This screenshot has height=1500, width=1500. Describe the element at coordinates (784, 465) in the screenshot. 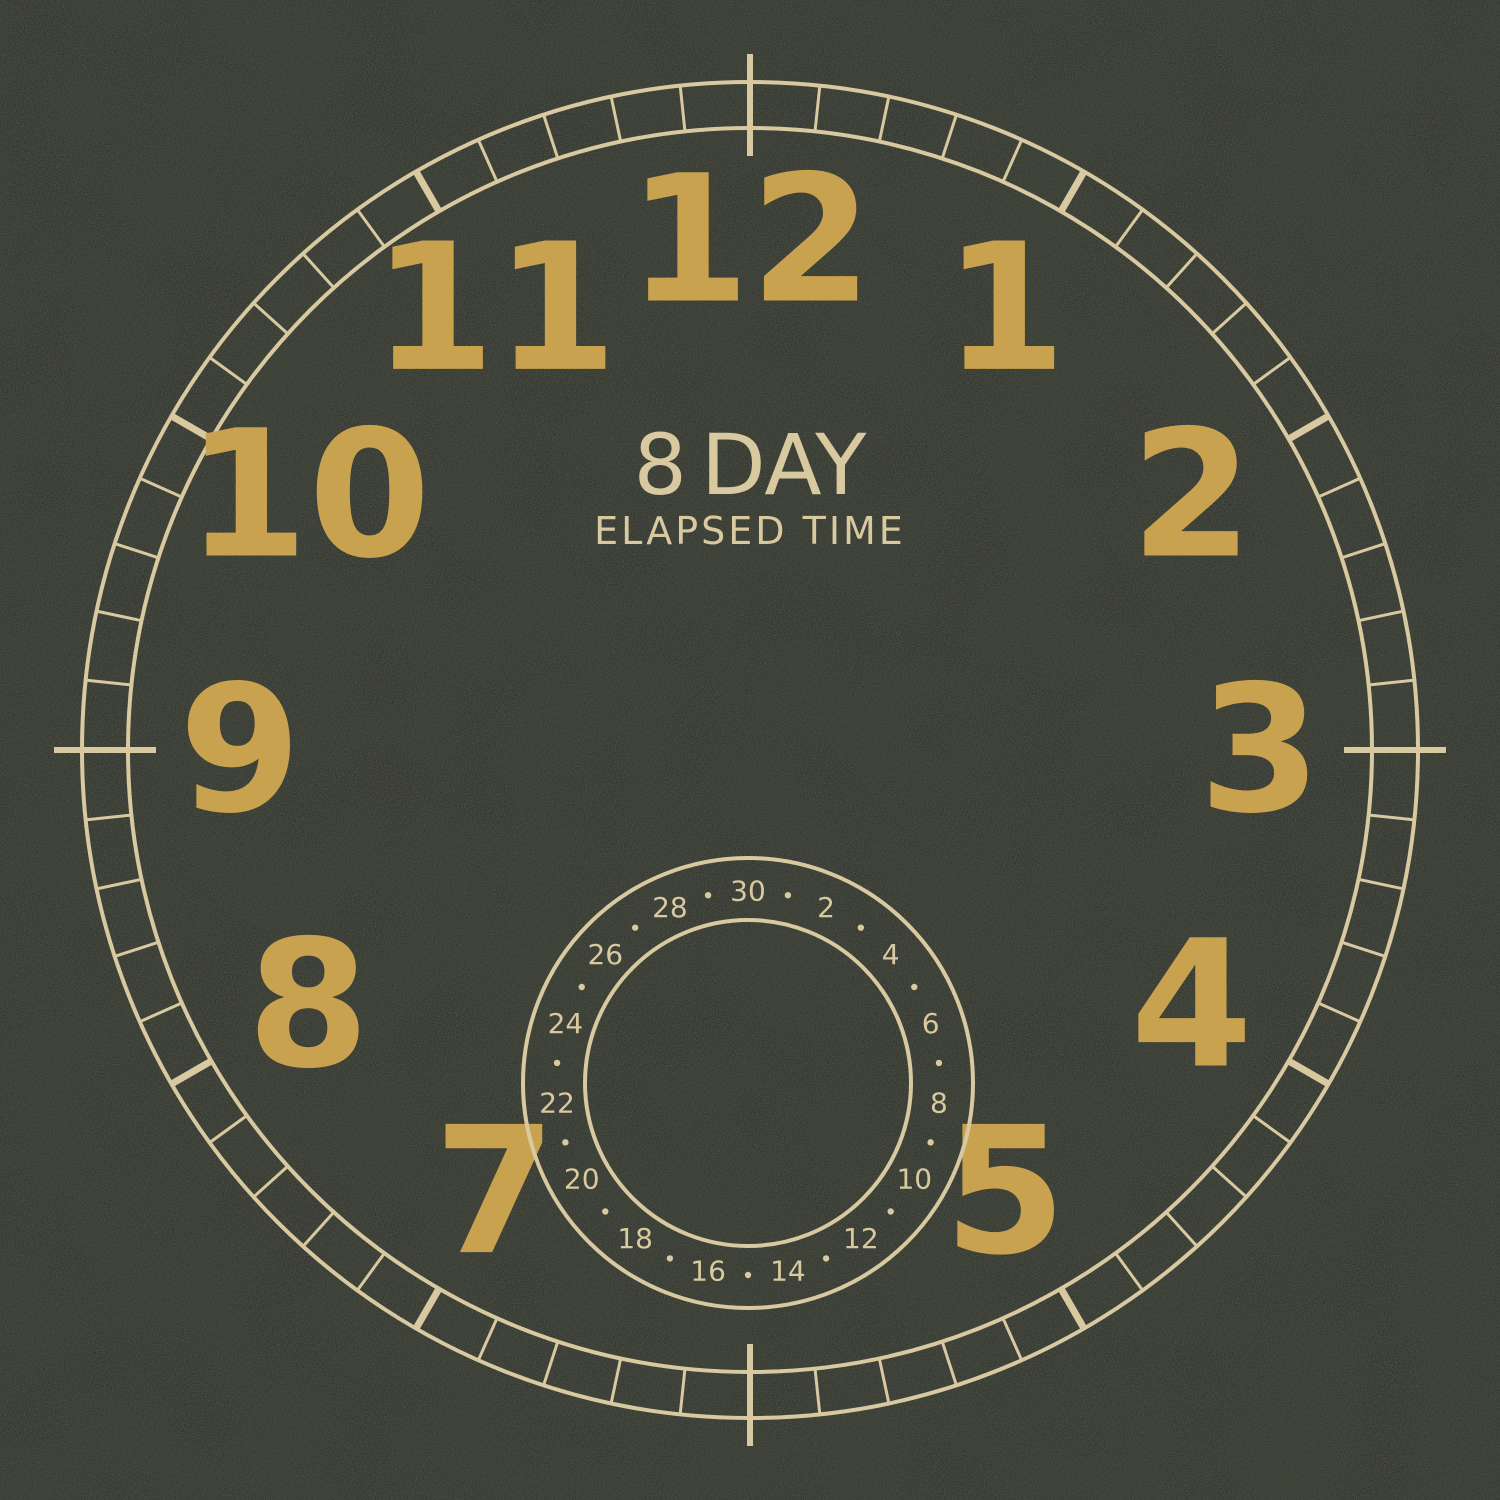

I see `brand-word: DAY` at that location.